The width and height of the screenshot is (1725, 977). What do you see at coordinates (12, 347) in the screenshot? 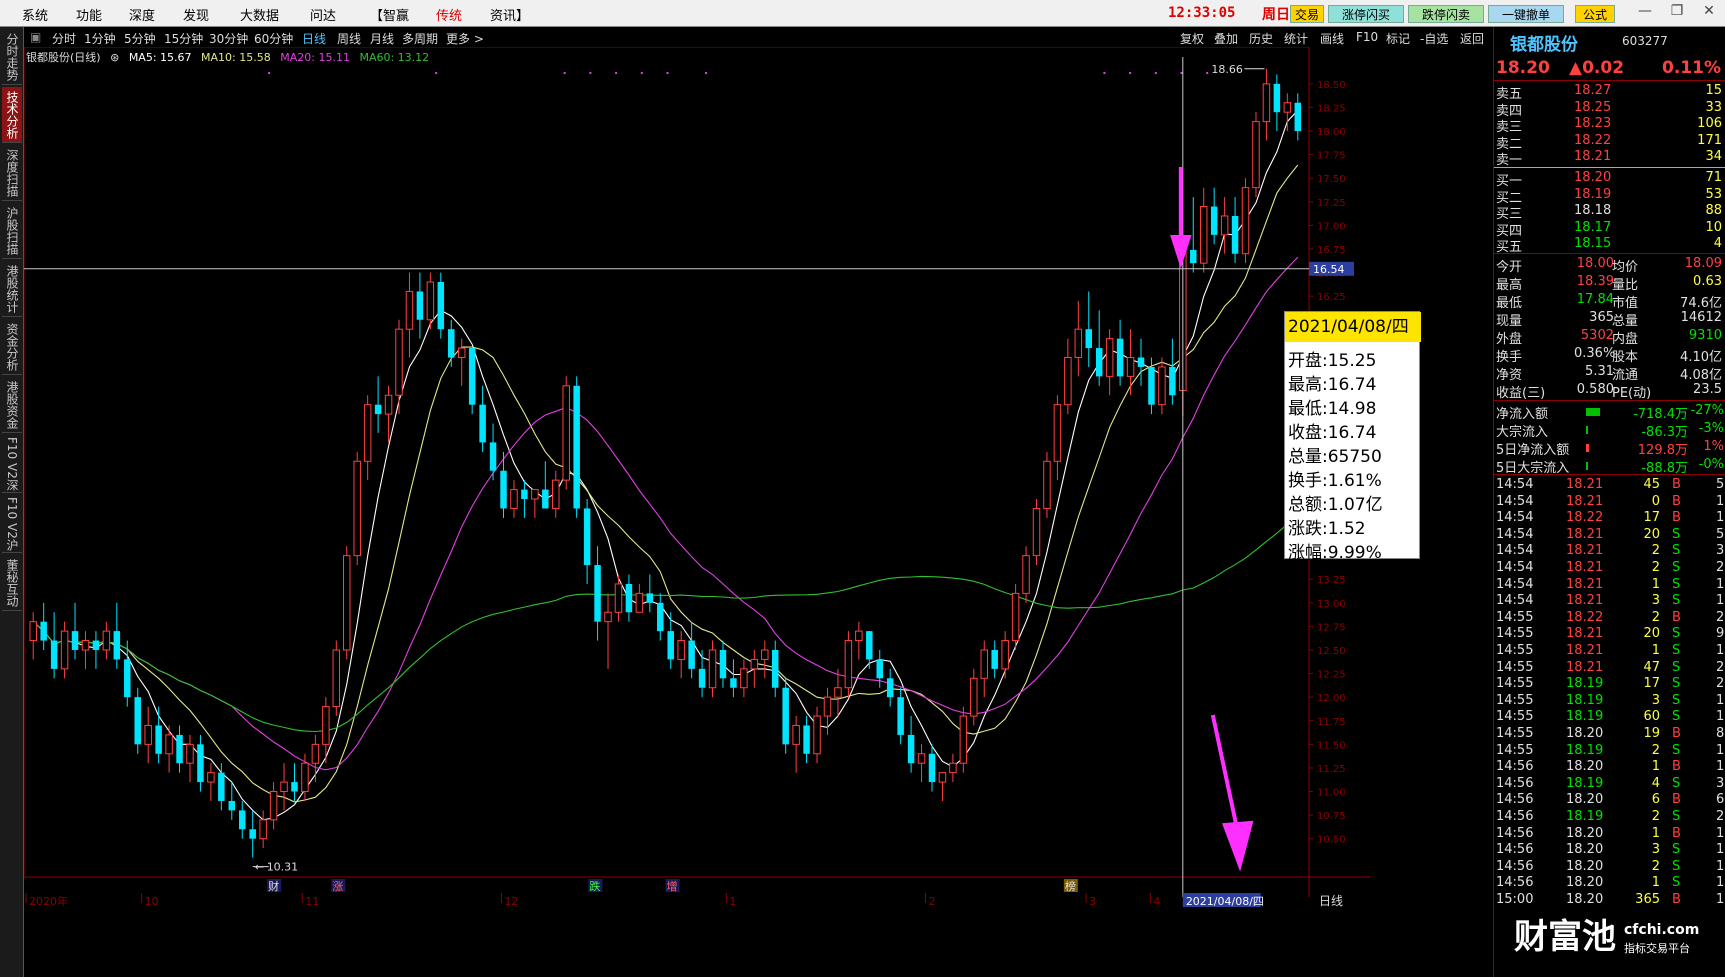
I see `tab-fund-analysis: 资金分析` at bounding box center [12, 347].